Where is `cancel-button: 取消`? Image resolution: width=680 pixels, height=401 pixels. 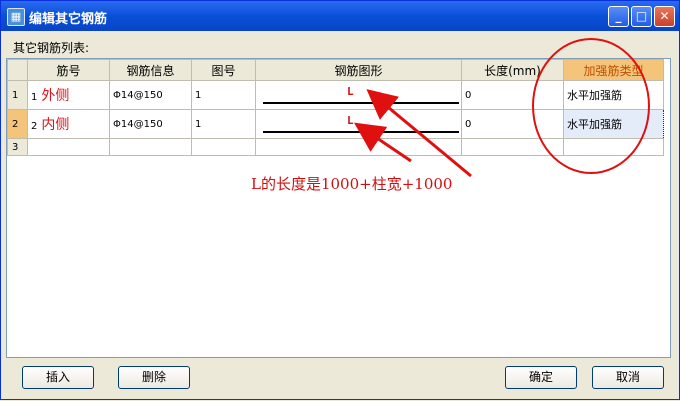
cancel-button: 取消 is located at coordinates (628, 377).